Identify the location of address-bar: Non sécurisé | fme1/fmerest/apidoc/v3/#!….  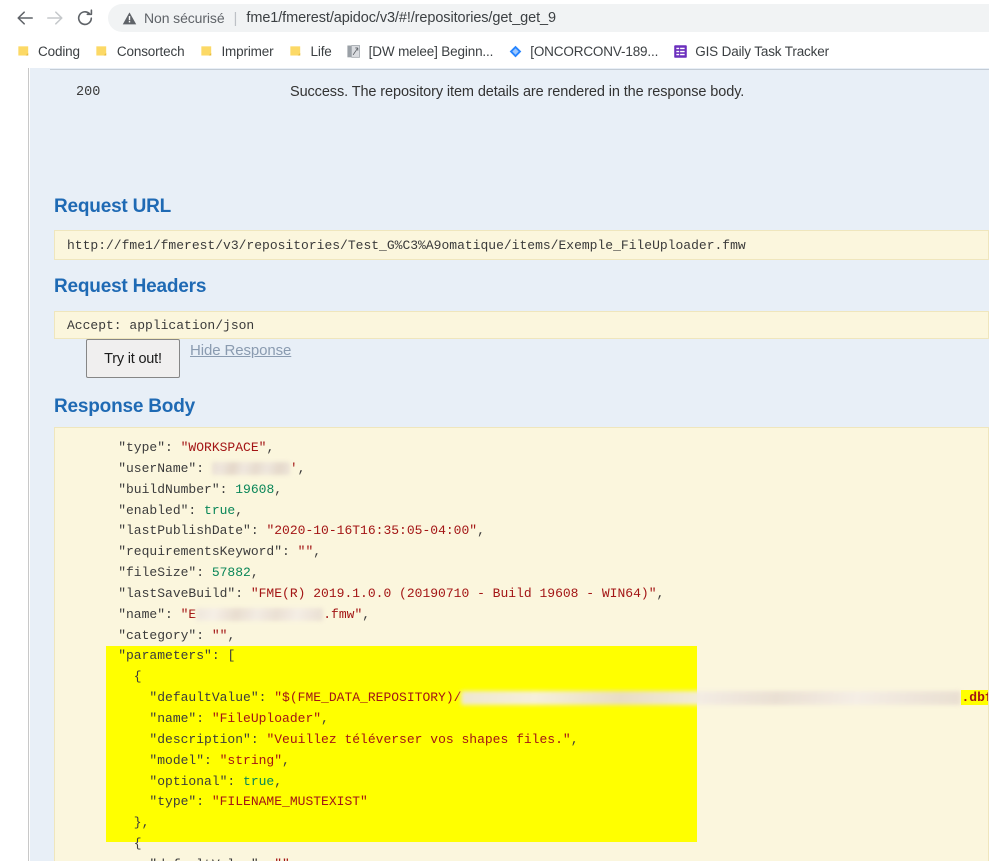
(548, 18).